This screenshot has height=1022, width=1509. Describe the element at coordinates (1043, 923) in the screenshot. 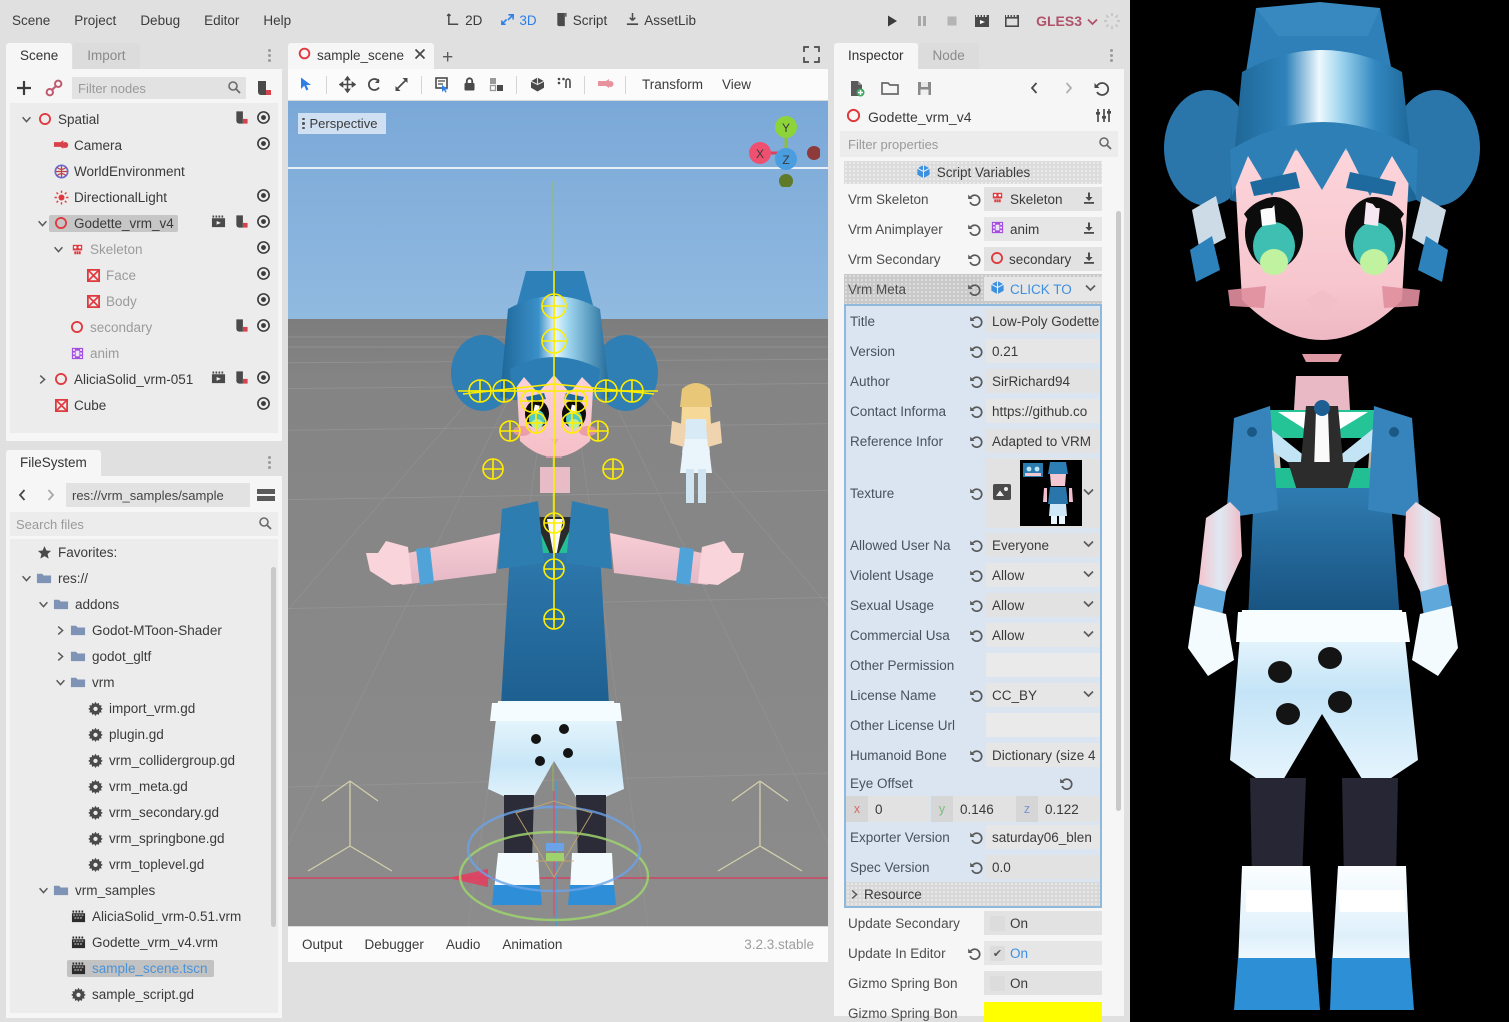

I see `property-value-update-secondary-0: On` at that location.